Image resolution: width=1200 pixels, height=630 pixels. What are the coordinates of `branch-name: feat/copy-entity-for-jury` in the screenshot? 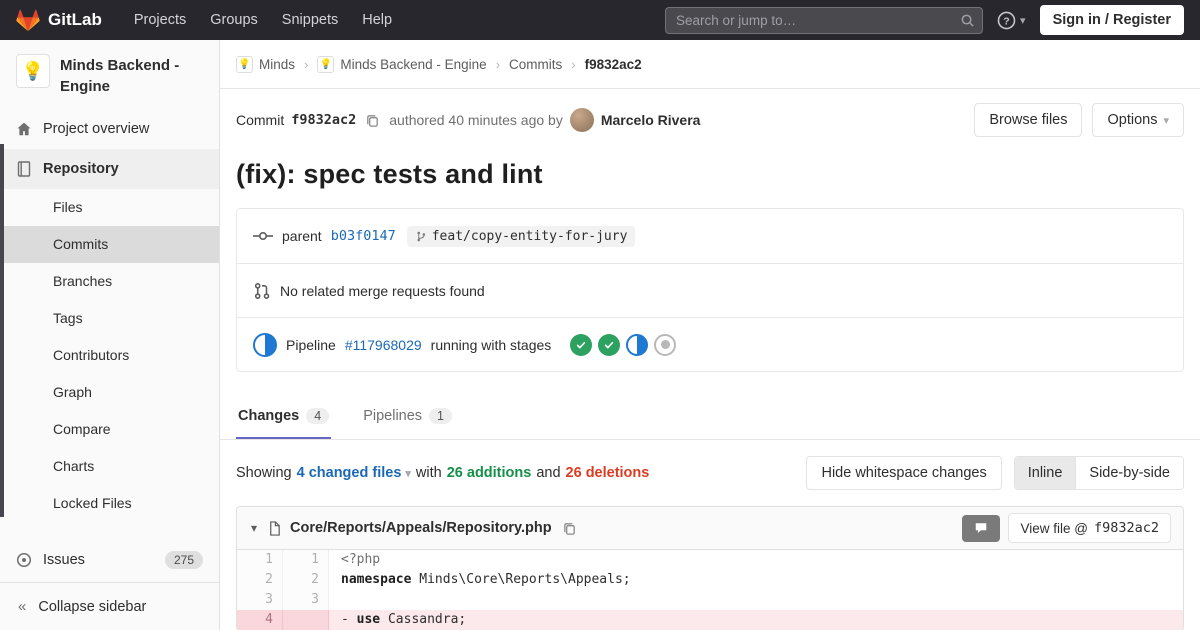 It's located at (529, 236).